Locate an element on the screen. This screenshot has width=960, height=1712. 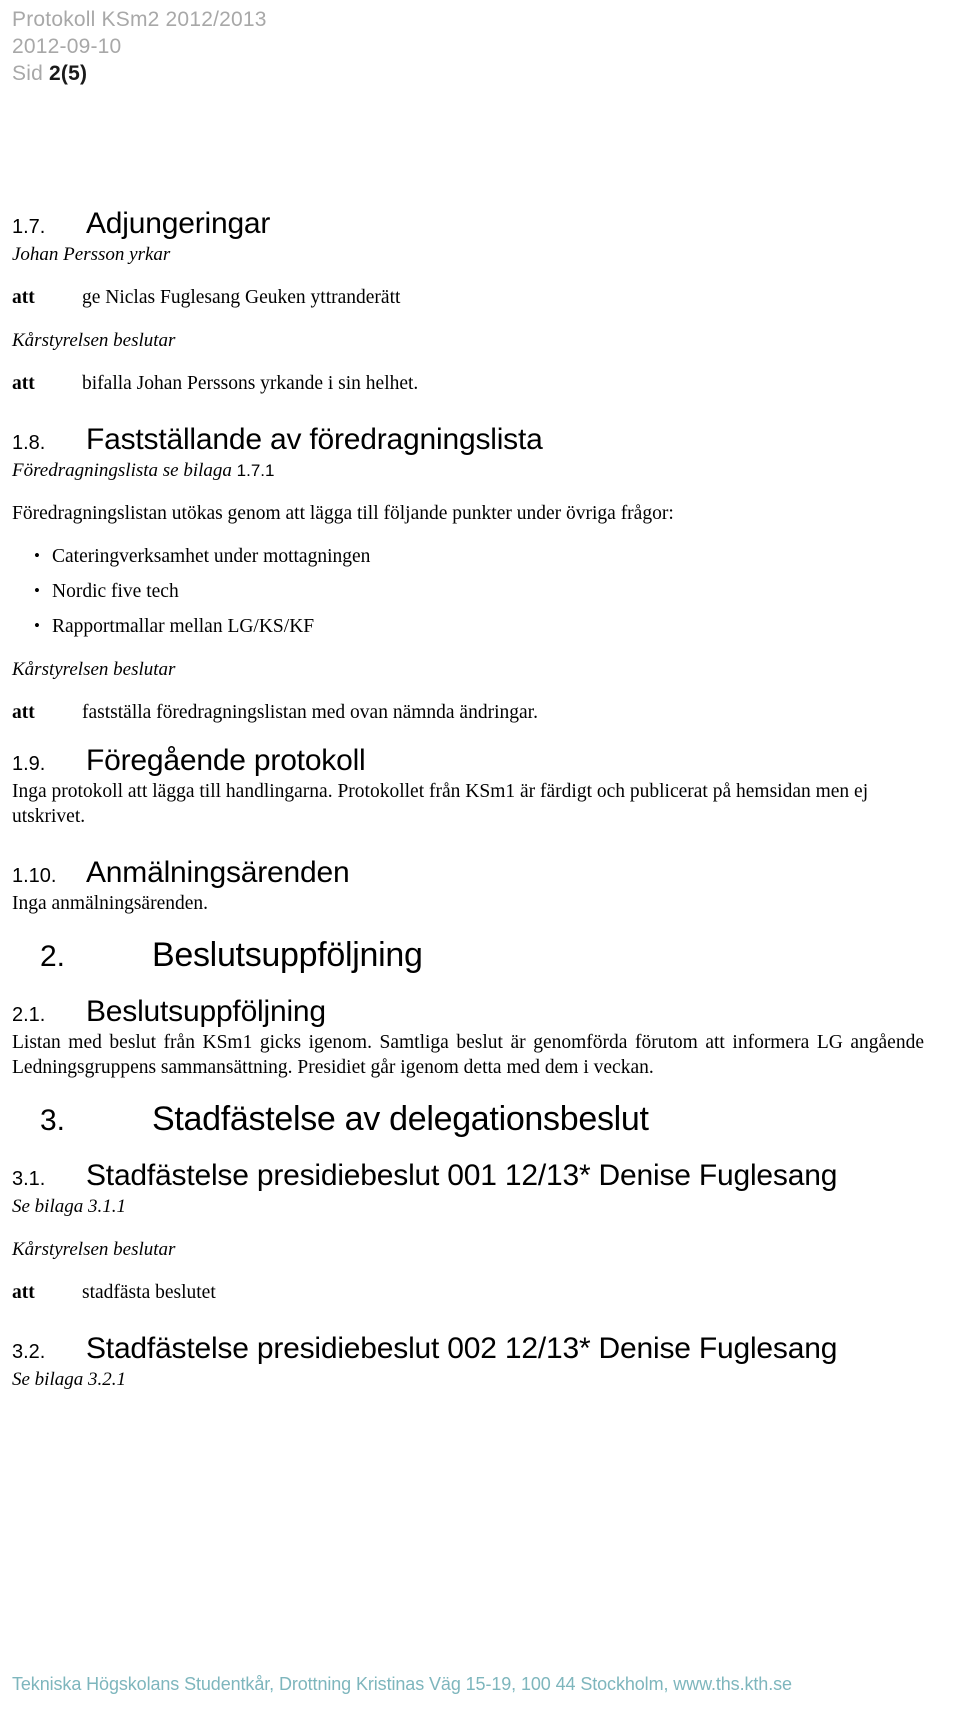
attachment-number: 1.7.1 is located at coordinates (255, 470).